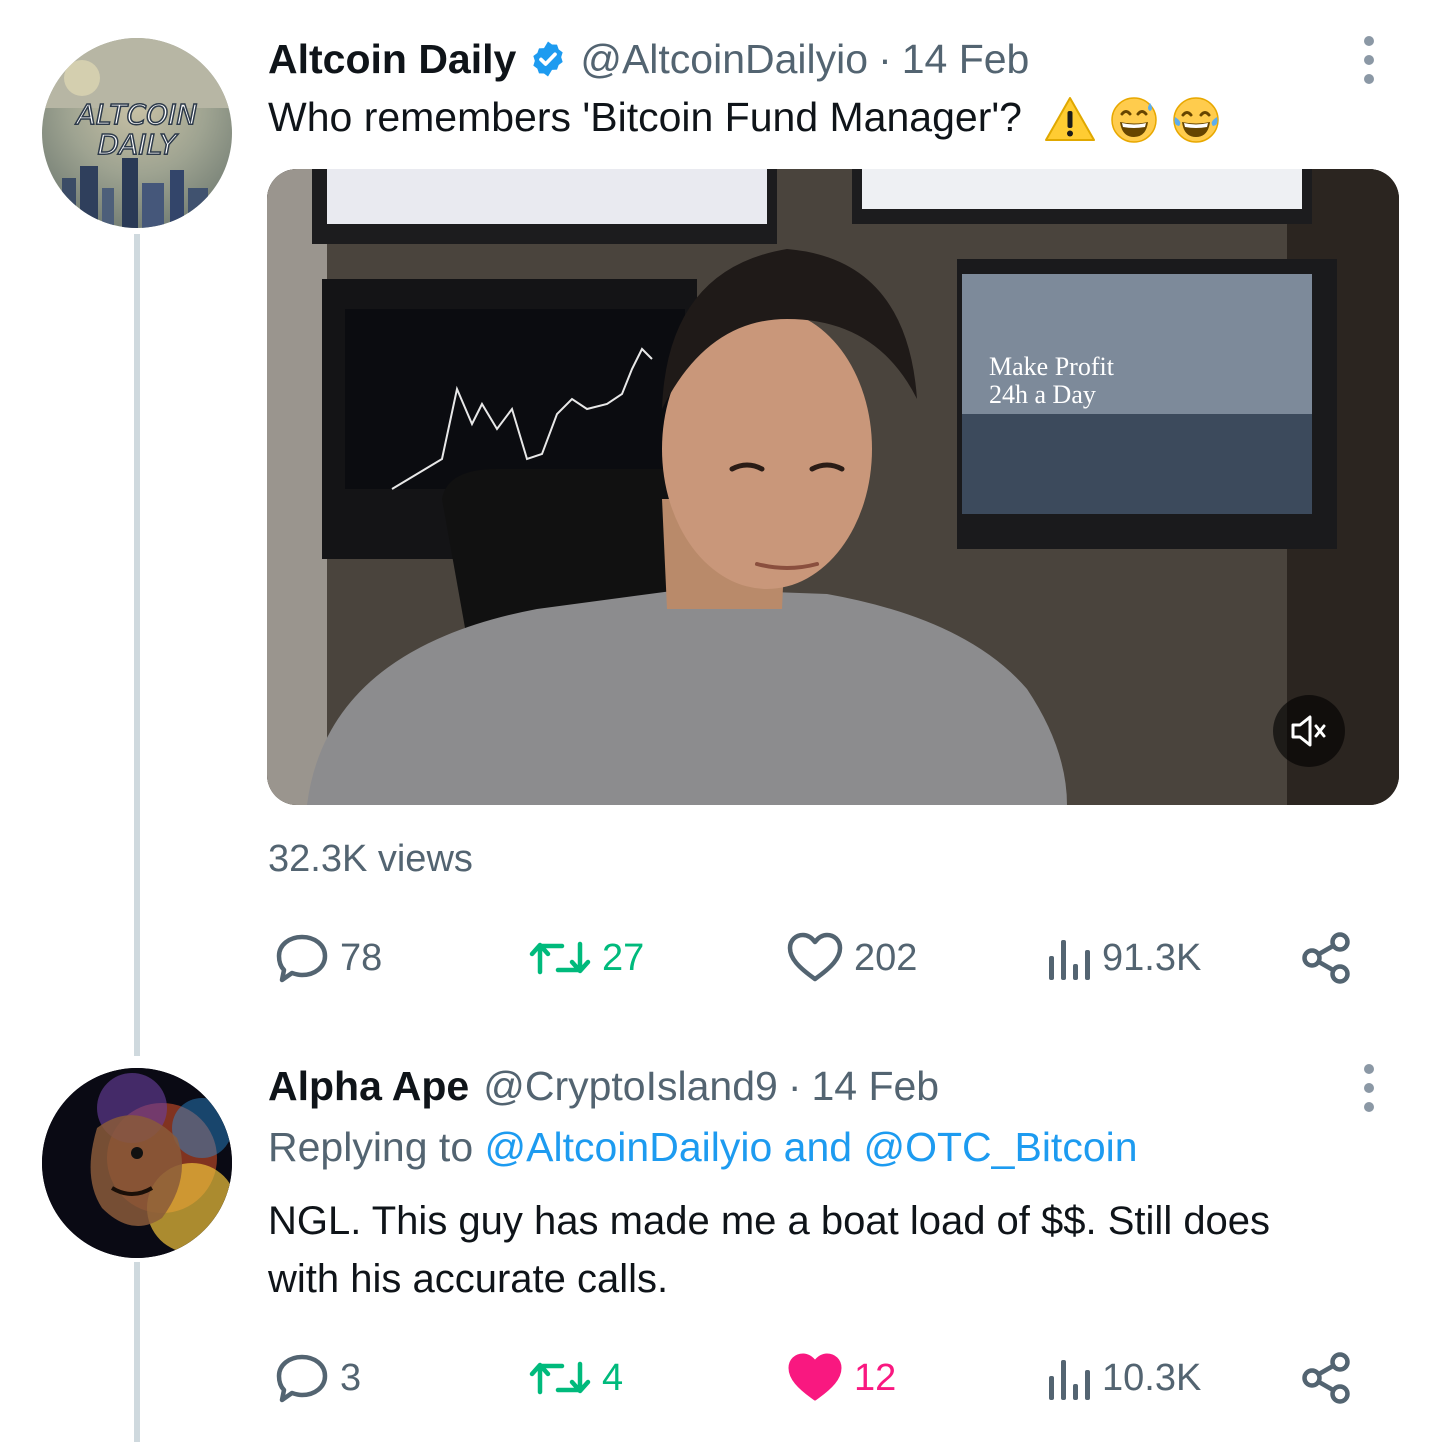  I want to click on retweet-button: 27, so click(586, 958).